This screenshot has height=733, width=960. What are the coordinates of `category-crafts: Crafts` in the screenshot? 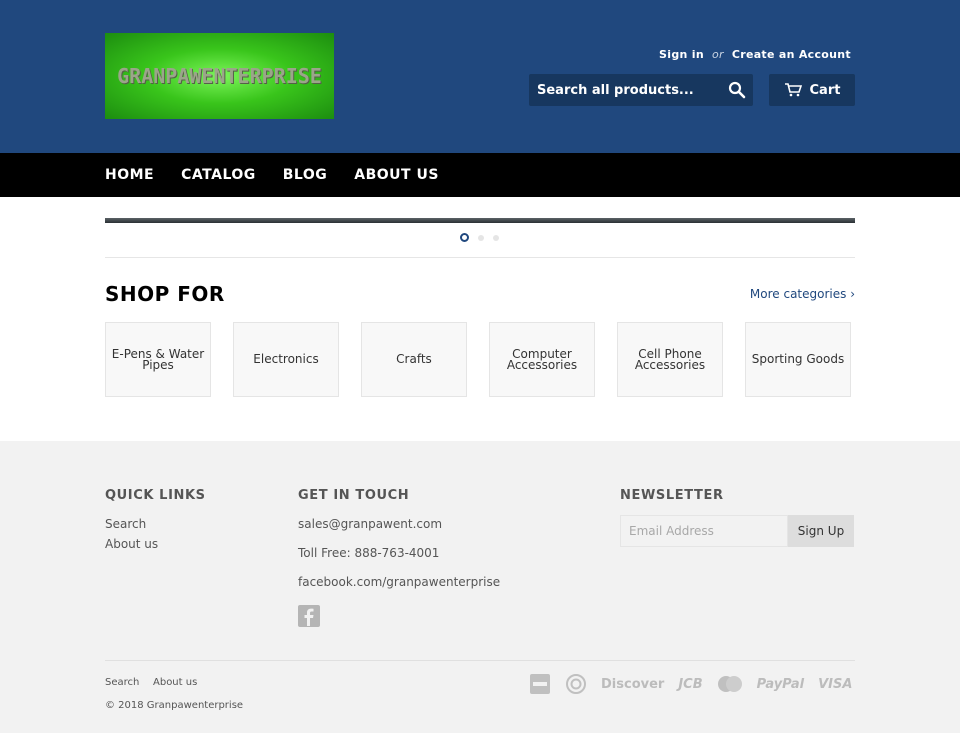 It's located at (414, 359).